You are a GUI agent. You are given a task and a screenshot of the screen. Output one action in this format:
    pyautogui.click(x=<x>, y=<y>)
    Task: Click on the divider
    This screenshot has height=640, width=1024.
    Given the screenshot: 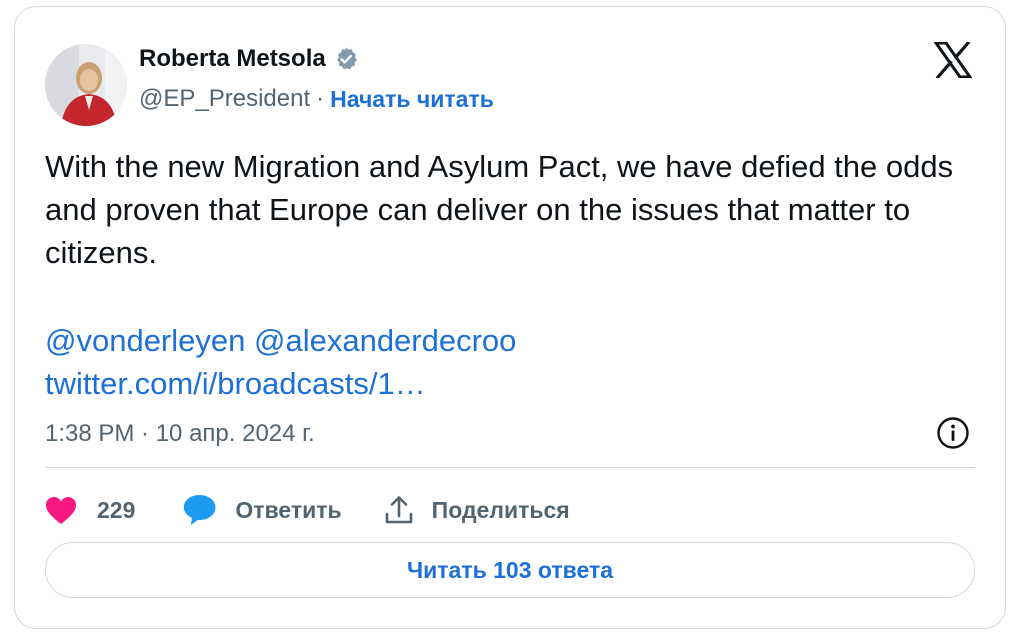 What is the action you would take?
    pyautogui.click(x=510, y=467)
    